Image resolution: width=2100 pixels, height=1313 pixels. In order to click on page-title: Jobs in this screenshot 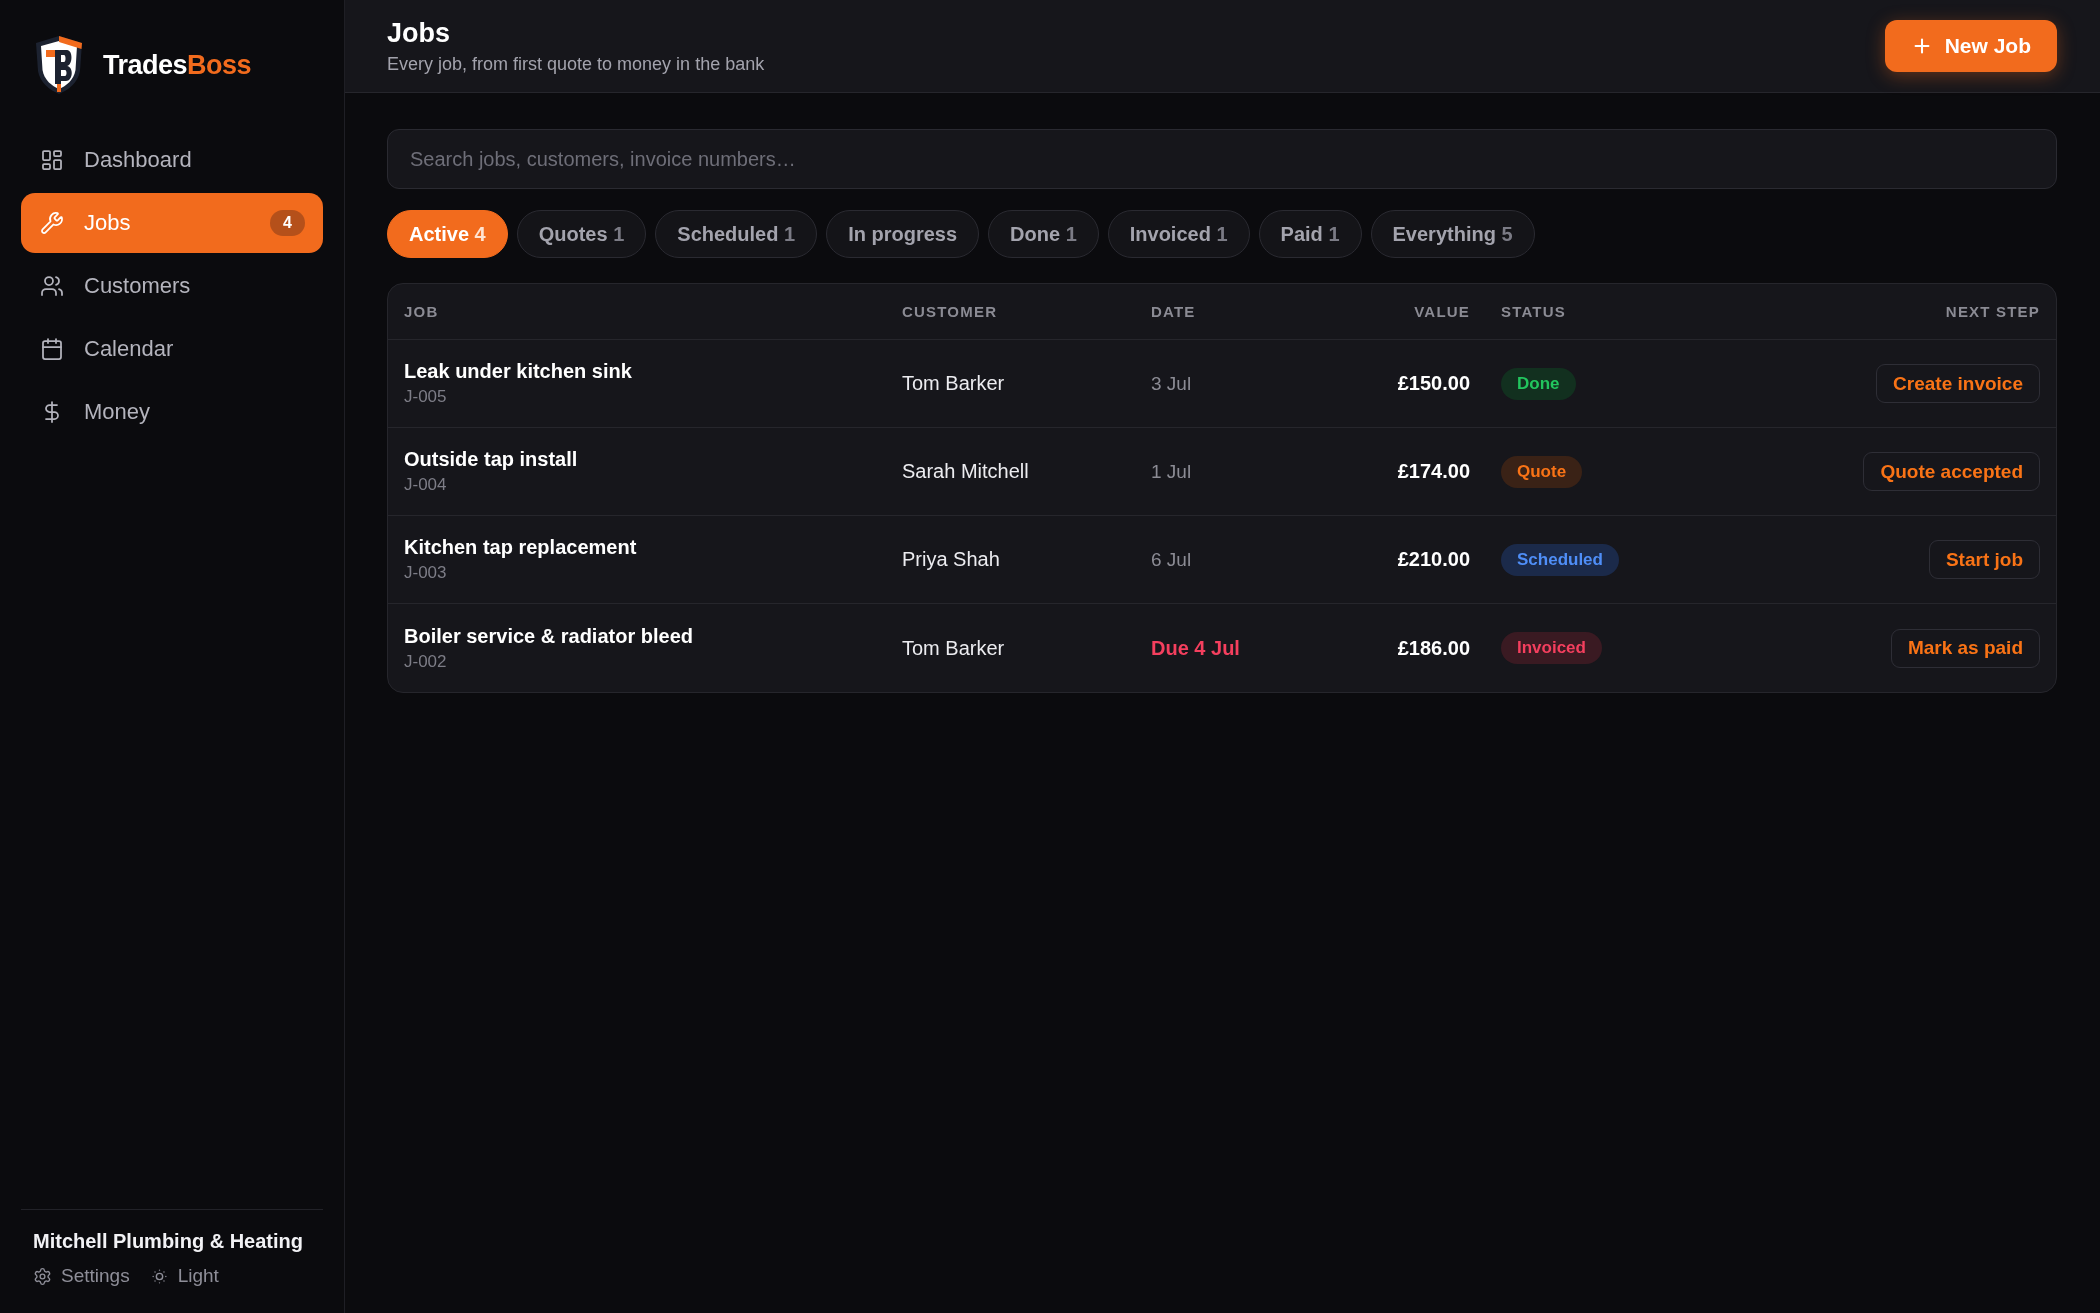, I will do `click(419, 33)`.